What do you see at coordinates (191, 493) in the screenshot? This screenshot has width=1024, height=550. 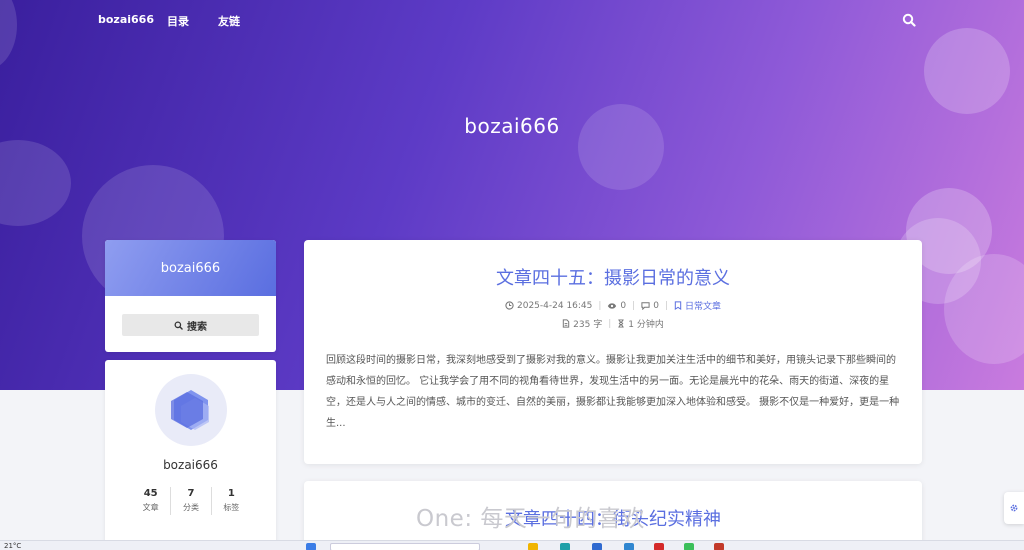 I see `stat-number: 7` at bounding box center [191, 493].